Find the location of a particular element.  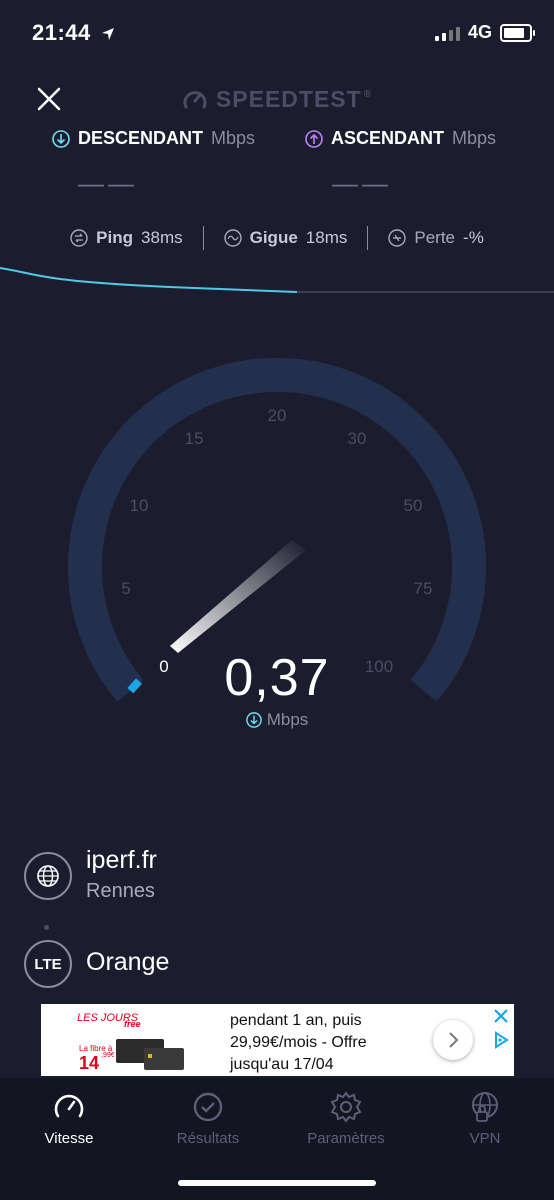

download-header: DESCENDANT Mbps is located at coordinates (153, 138).